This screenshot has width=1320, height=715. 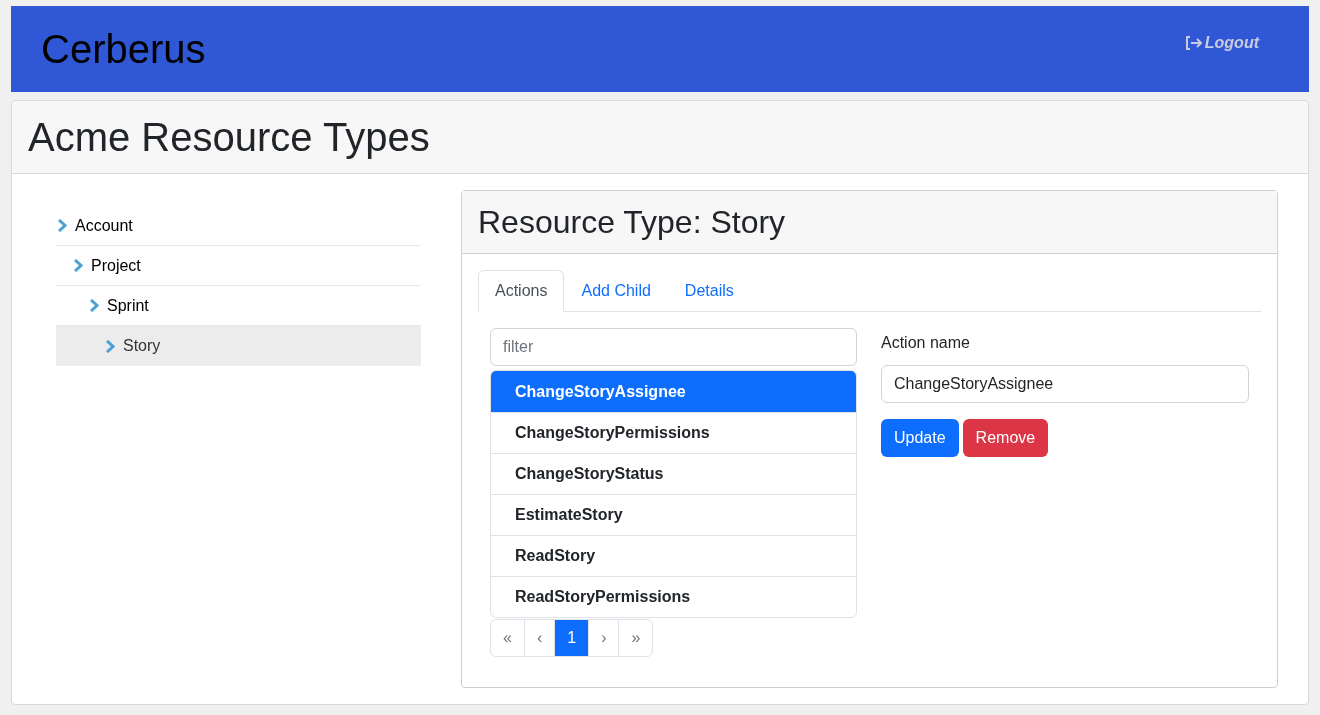 What do you see at coordinates (539, 638) in the screenshot?
I see `page-button: ‹` at bounding box center [539, 638].